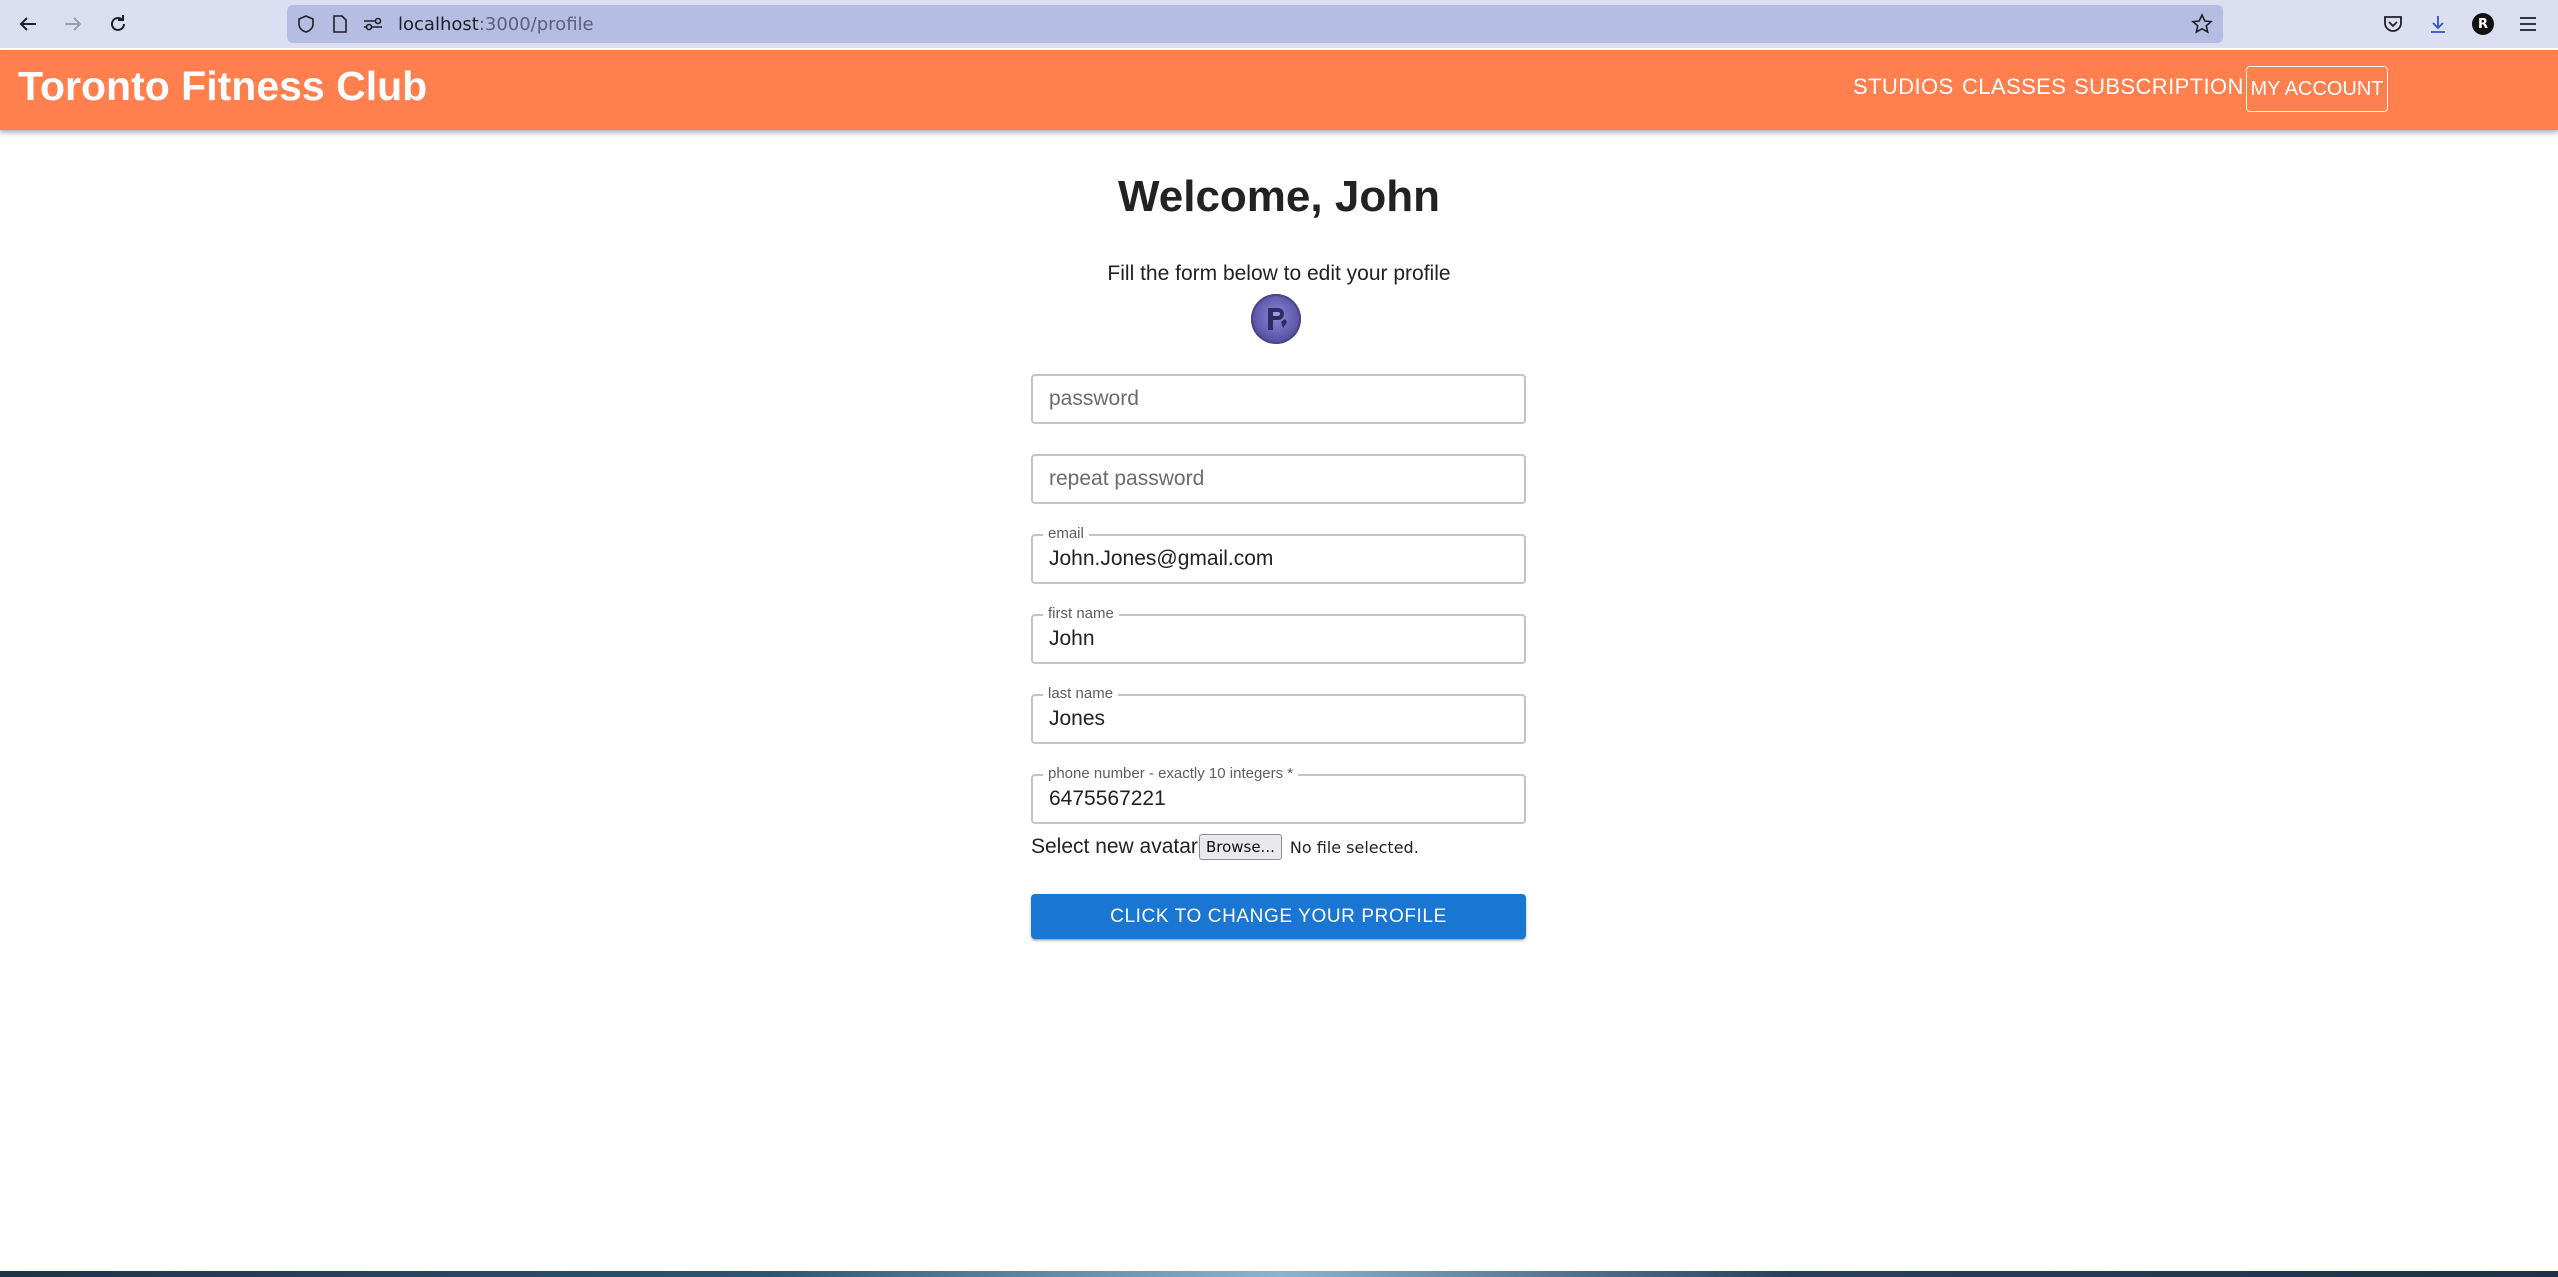 This screenshot has width=2558, height=1277. I want to click on nav-classes: CLASSES, so click(2014, 87).